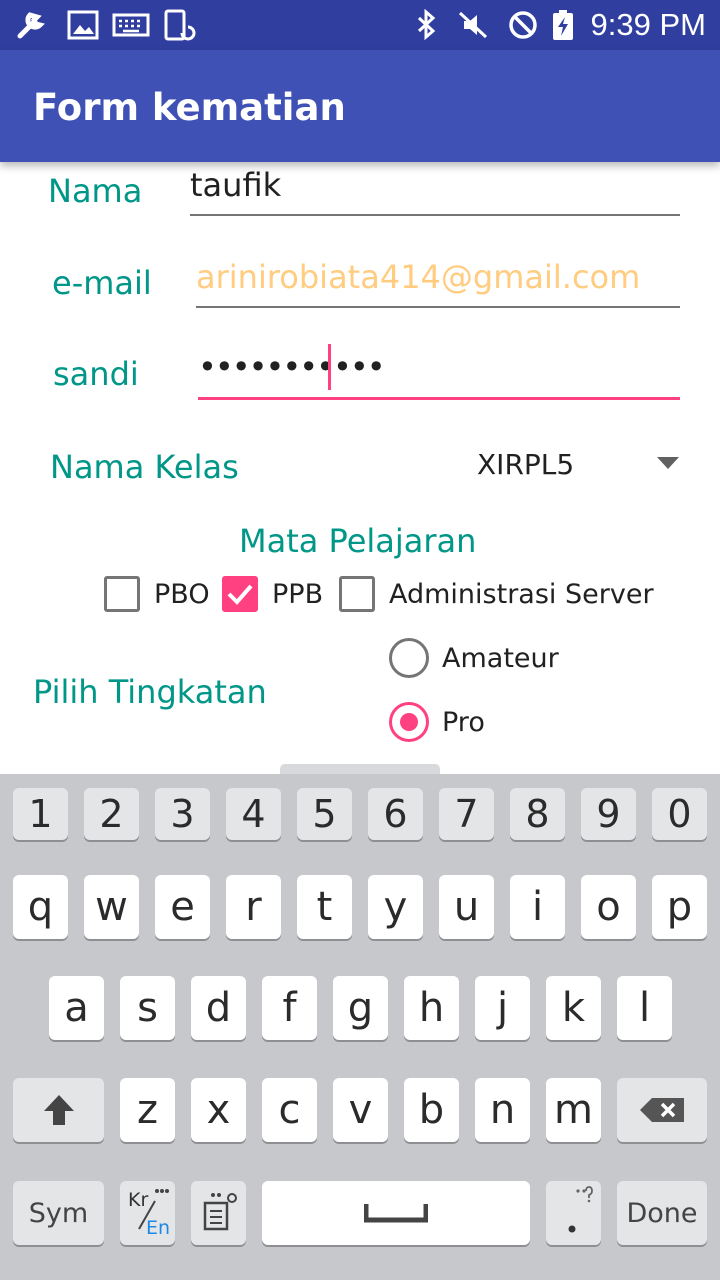 The width and height of the screenshot is (720, 1280). I want to click on key-r: r, so click(253, 907).